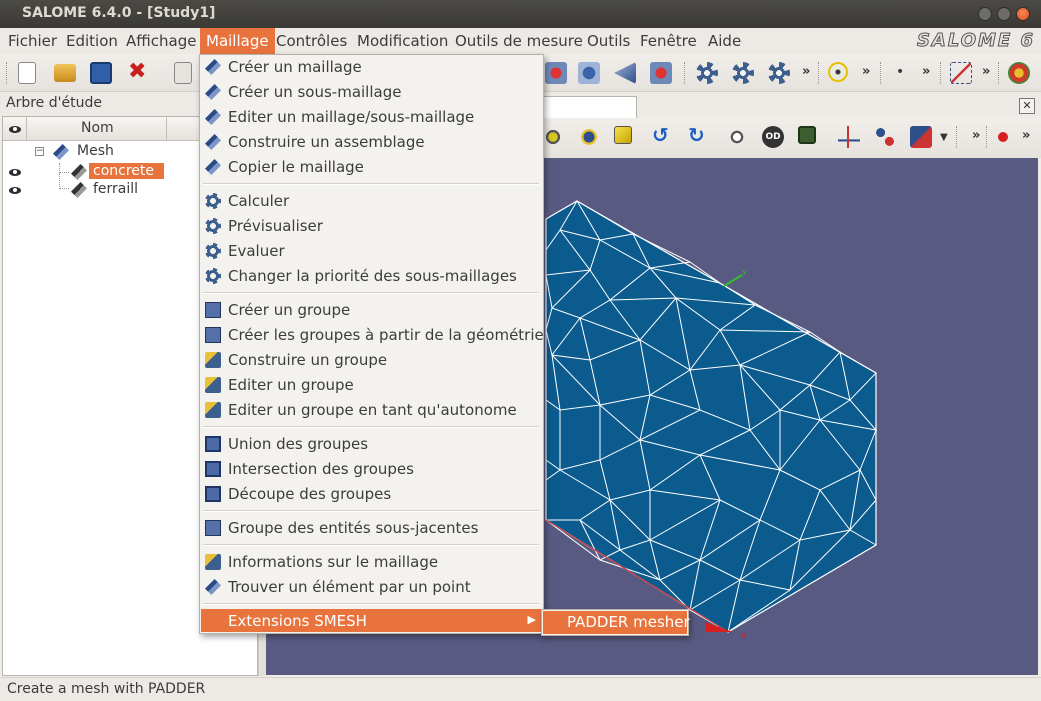  Describe the element at coordinates (743, 73) in the screenshot. I see `preview-icon` at that location.